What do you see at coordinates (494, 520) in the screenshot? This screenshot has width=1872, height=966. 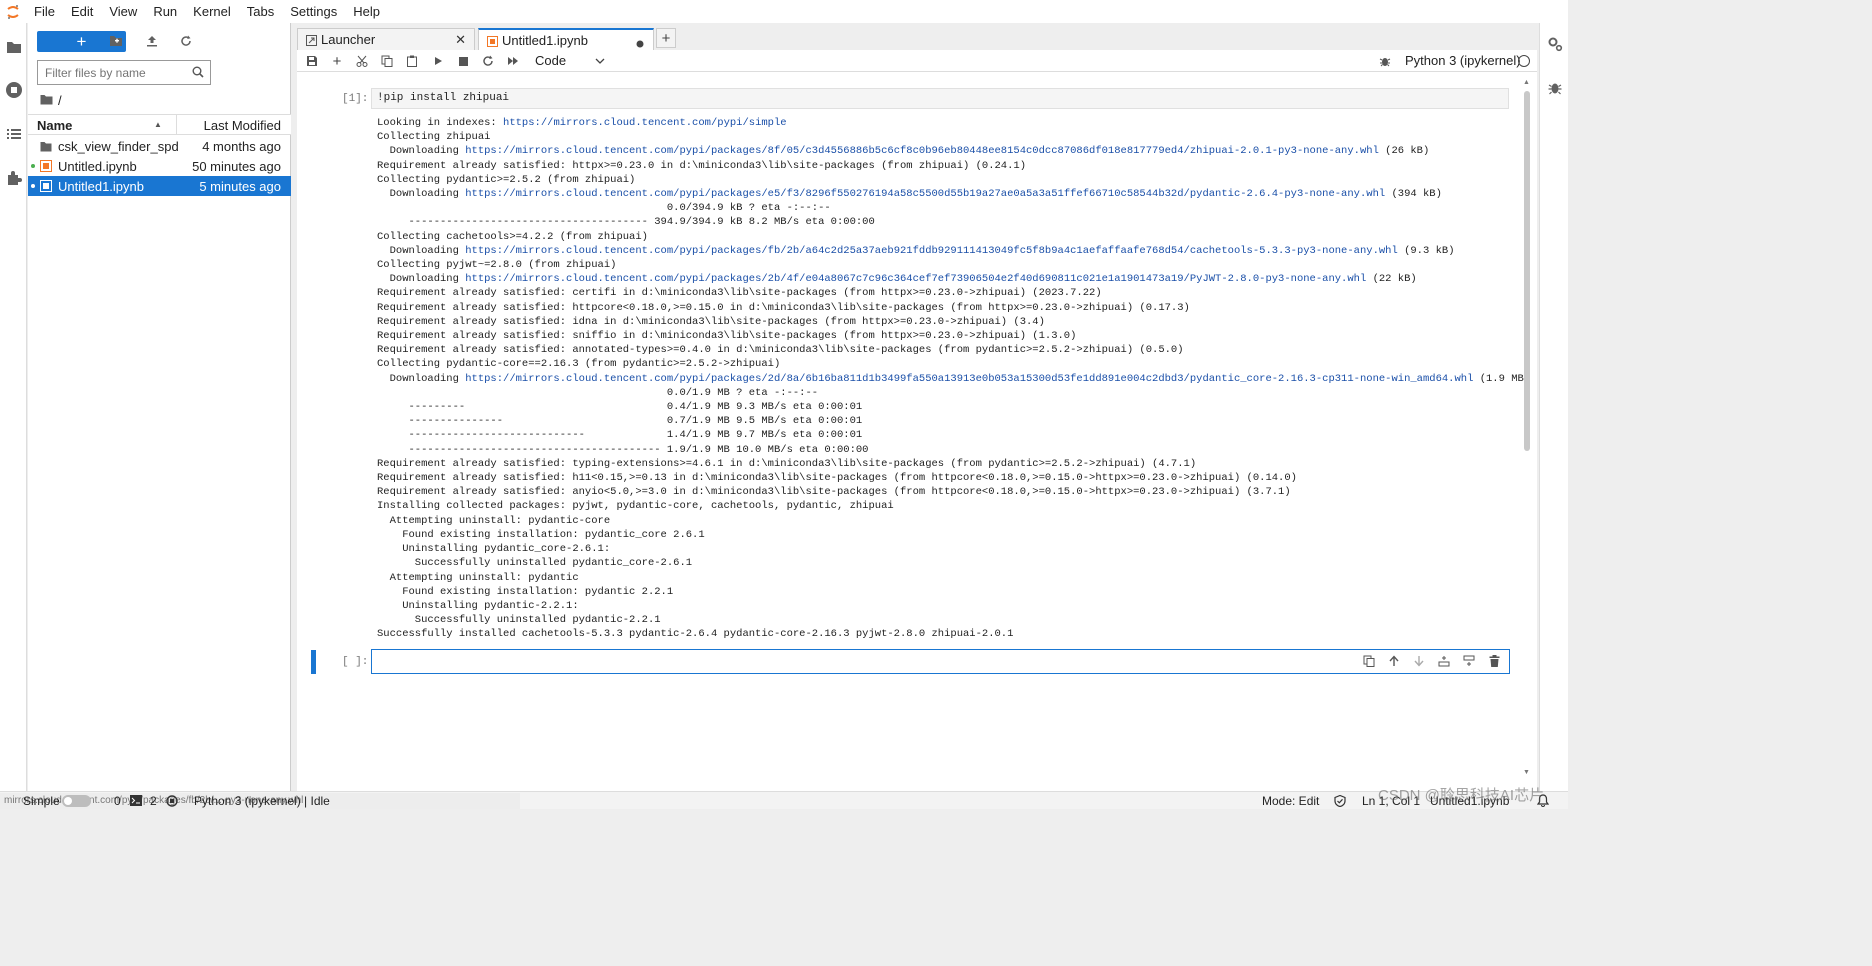 I see `output-text: Attempting uninstall: pydantic-core` at bounding box center [494, 520].